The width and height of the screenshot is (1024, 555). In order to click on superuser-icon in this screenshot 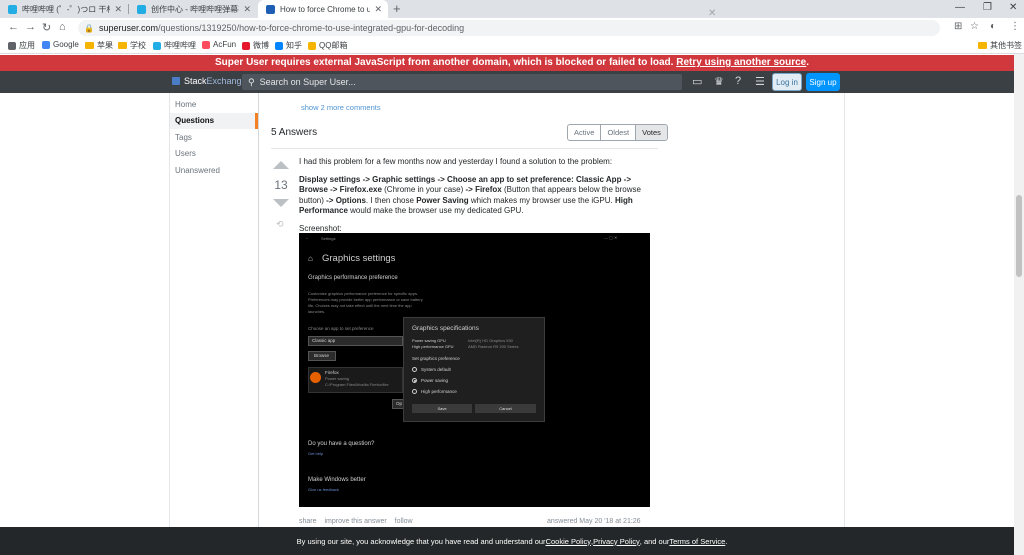, I will do `click(270, 9)`.